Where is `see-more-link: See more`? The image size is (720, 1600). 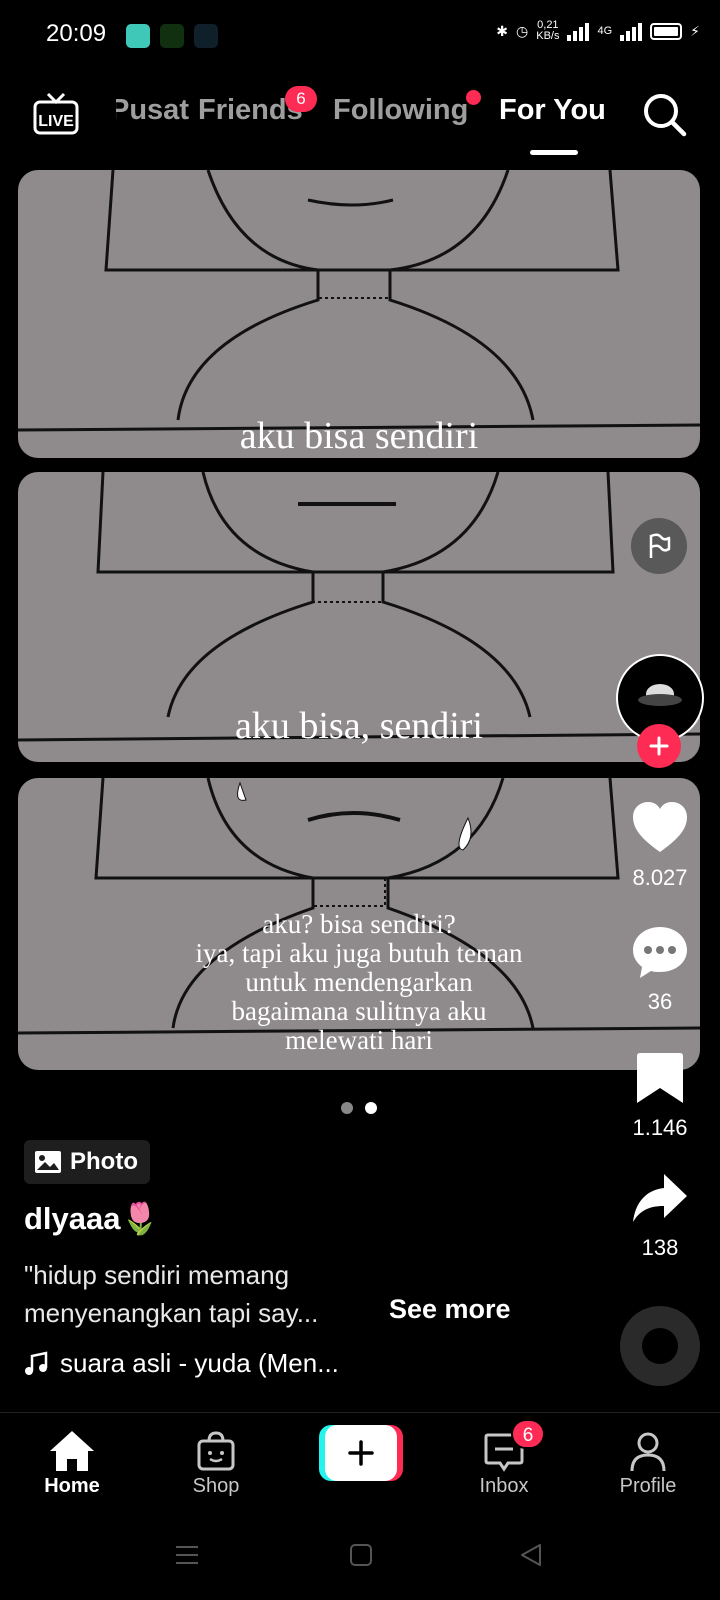
see-more-link: See more is located at coordinates (450, 1309).